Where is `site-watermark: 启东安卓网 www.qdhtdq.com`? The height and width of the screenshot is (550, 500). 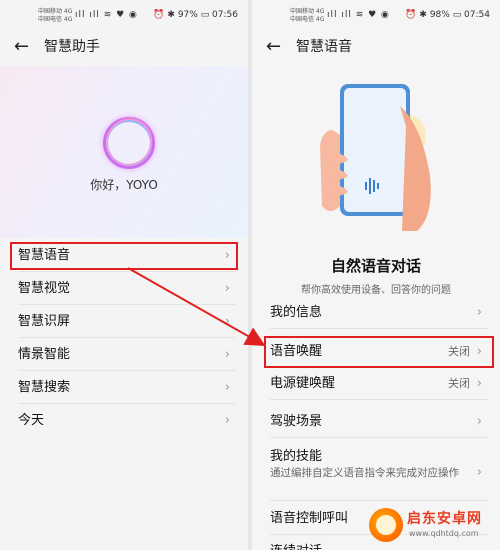
site-watermark: 启东安卓网 www.qdhtdq.com is located at coordinates (431, 525).